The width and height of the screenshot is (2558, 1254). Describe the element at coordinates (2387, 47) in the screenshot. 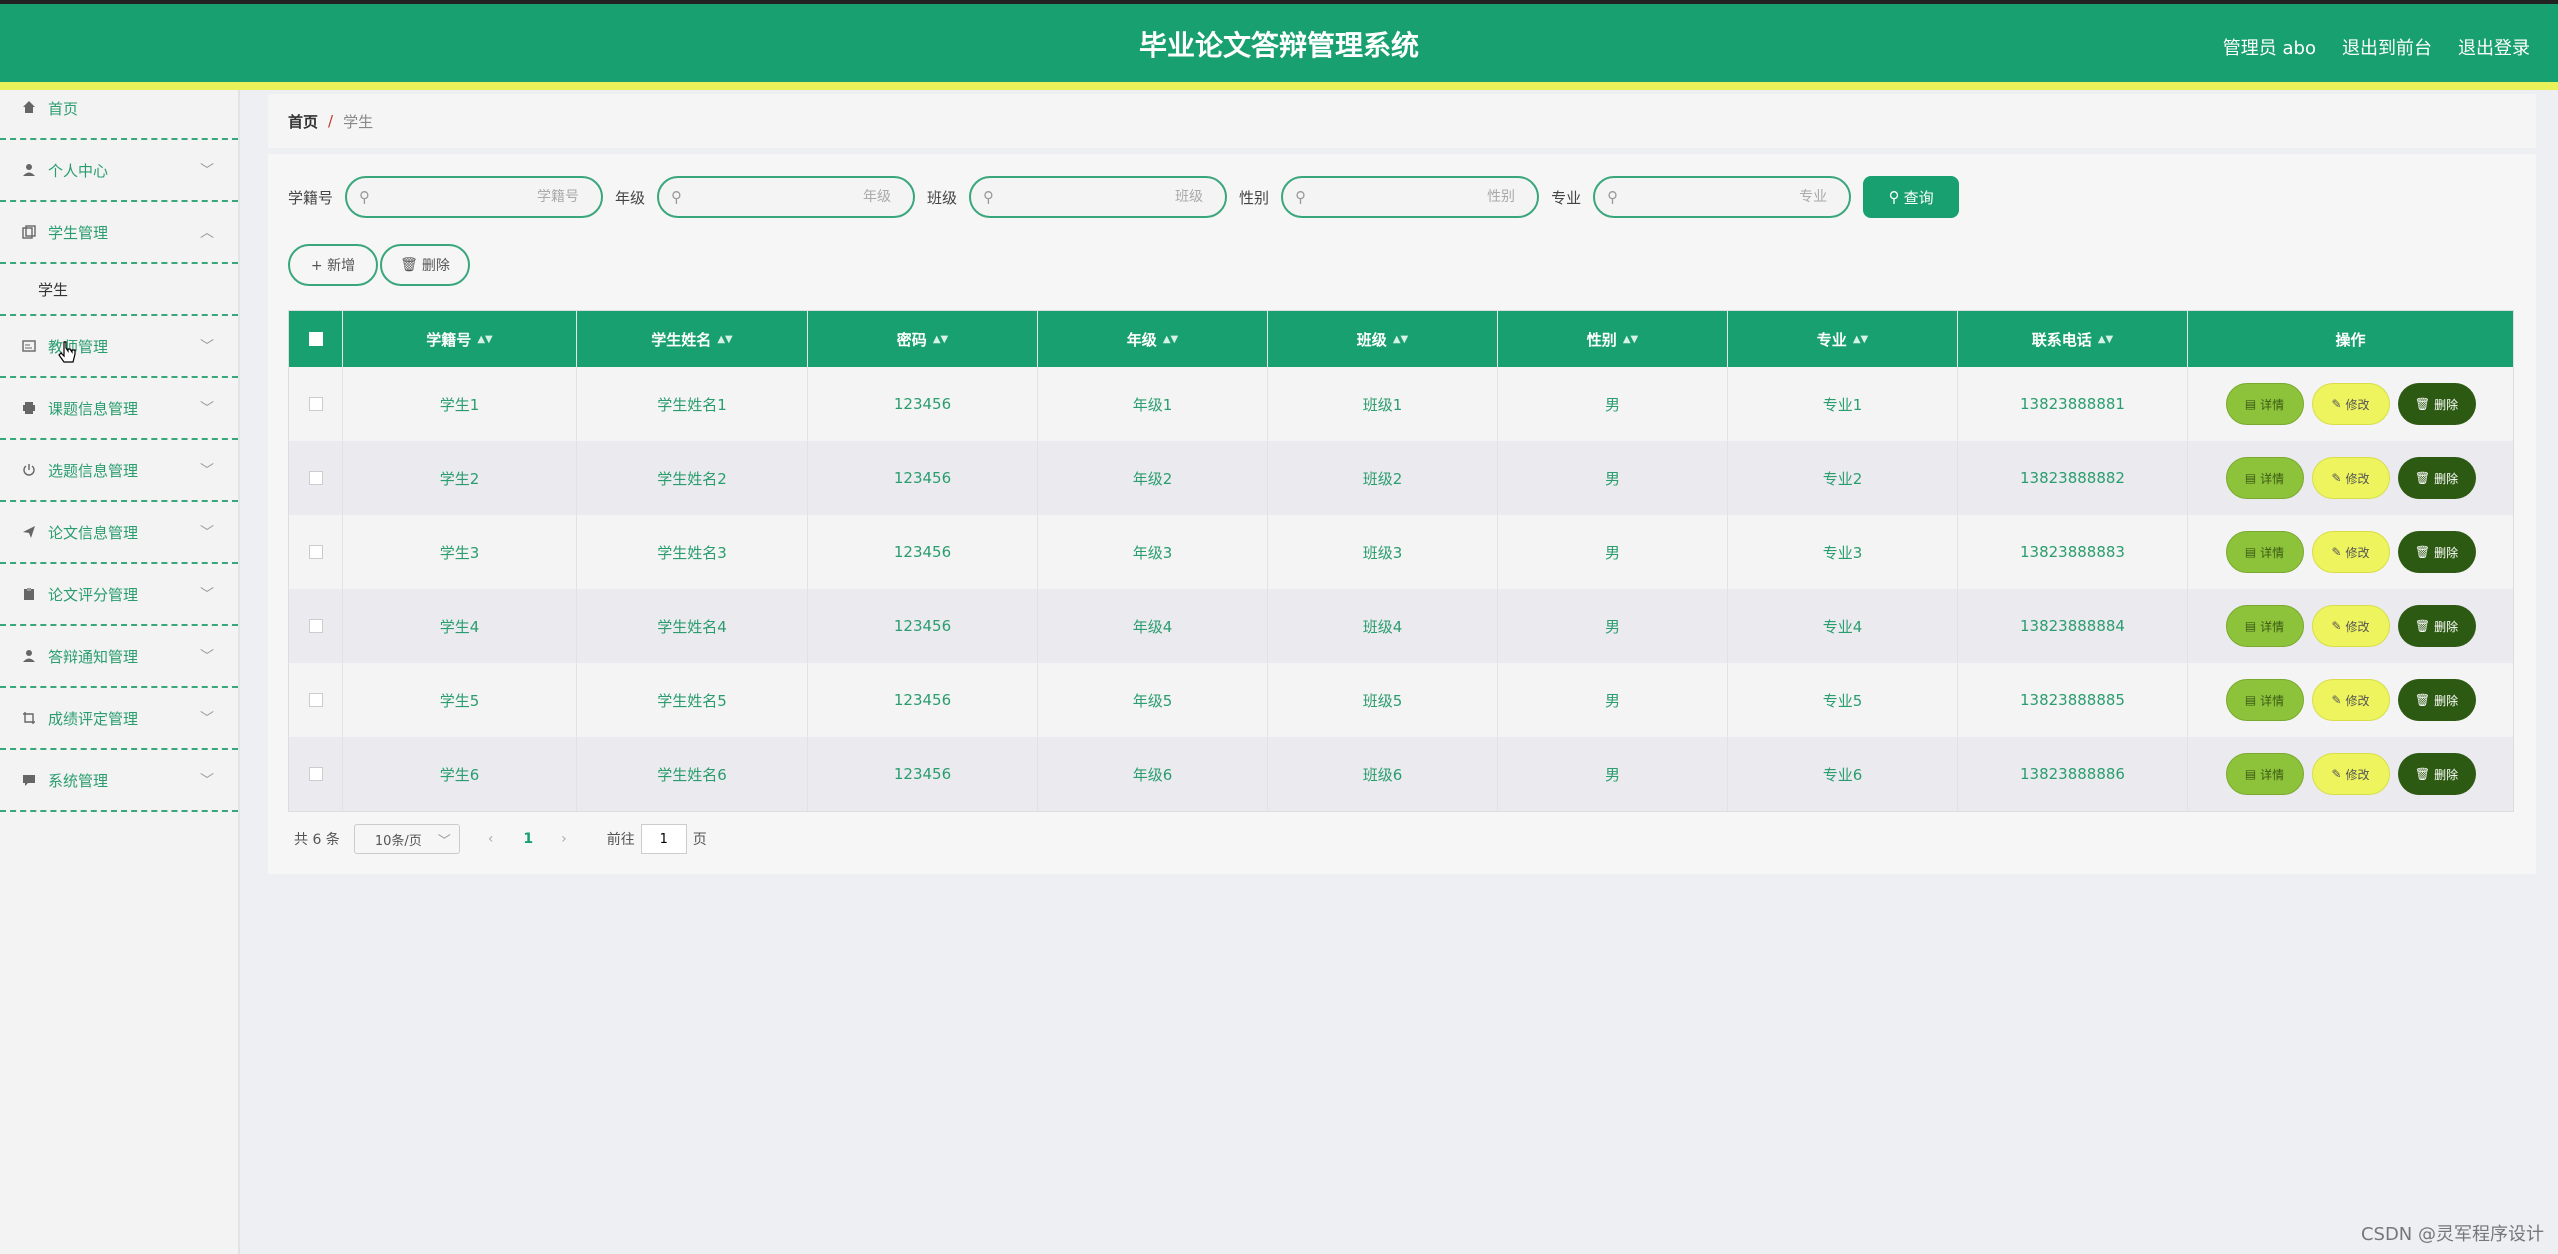

I see `exit-to-front-link: 退出到前台` at that location.